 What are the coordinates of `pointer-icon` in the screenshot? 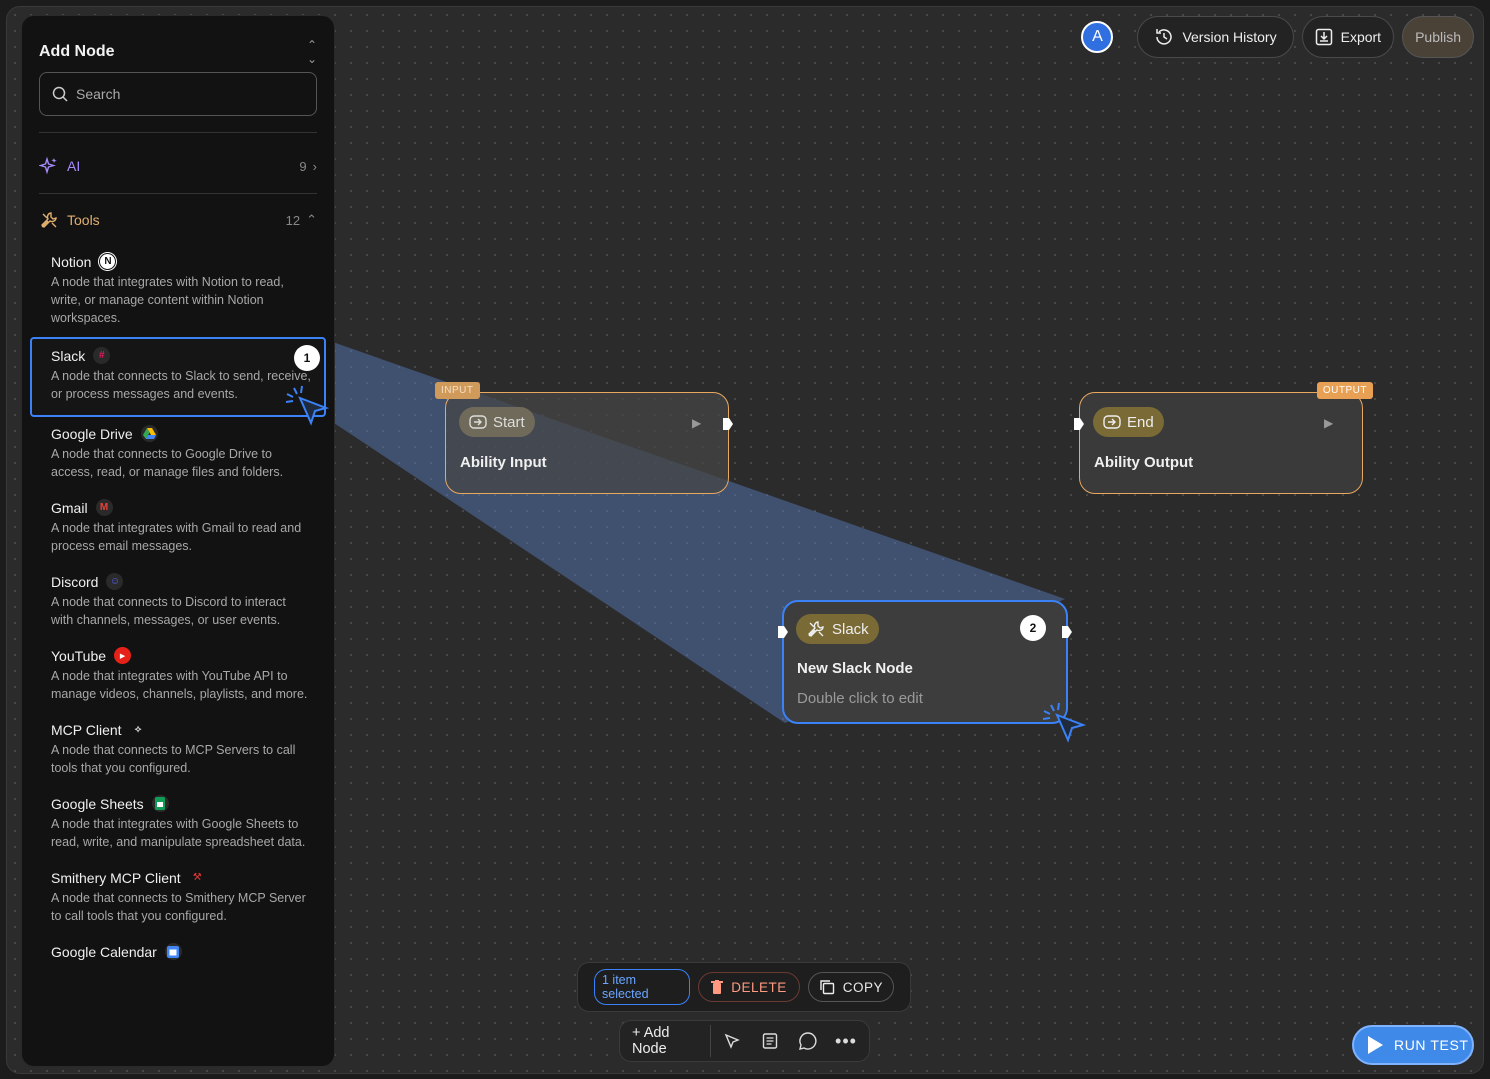 It's located at (732, 1041).